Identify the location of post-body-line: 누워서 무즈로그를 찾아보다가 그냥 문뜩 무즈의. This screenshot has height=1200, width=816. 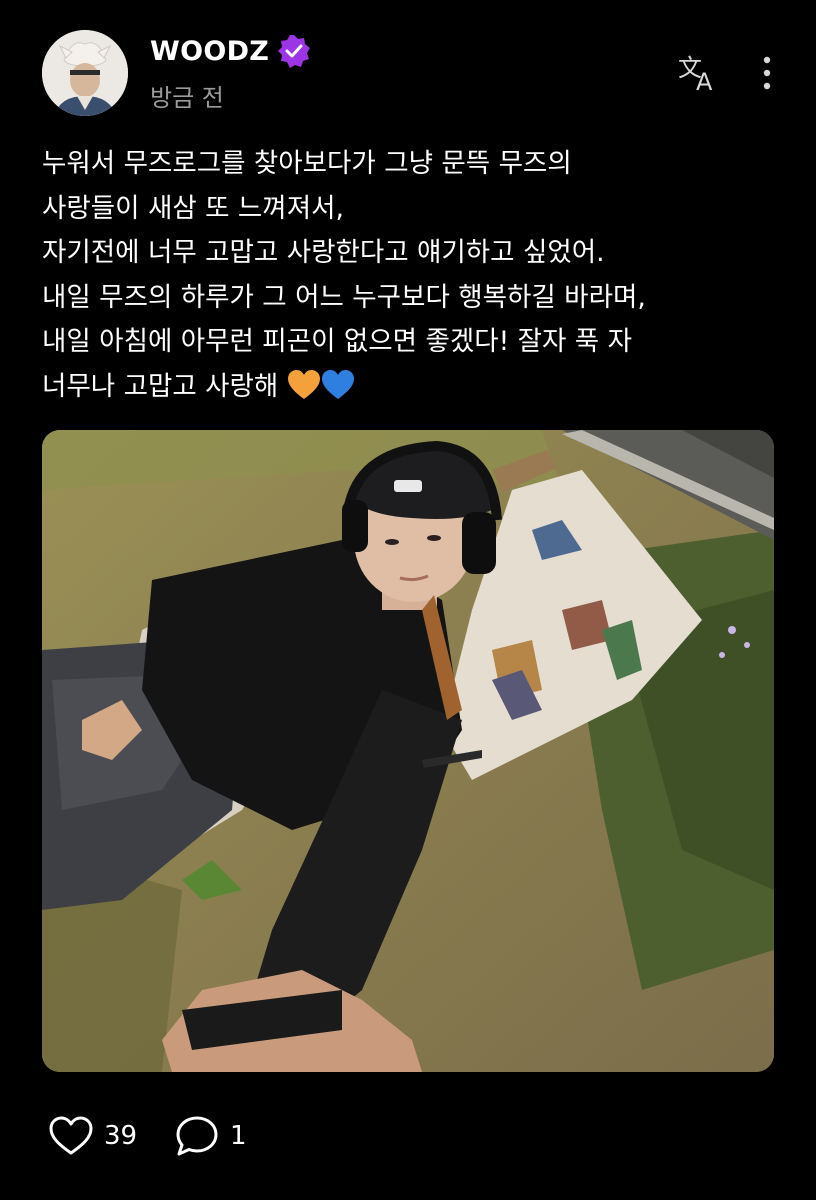
(307, 163).